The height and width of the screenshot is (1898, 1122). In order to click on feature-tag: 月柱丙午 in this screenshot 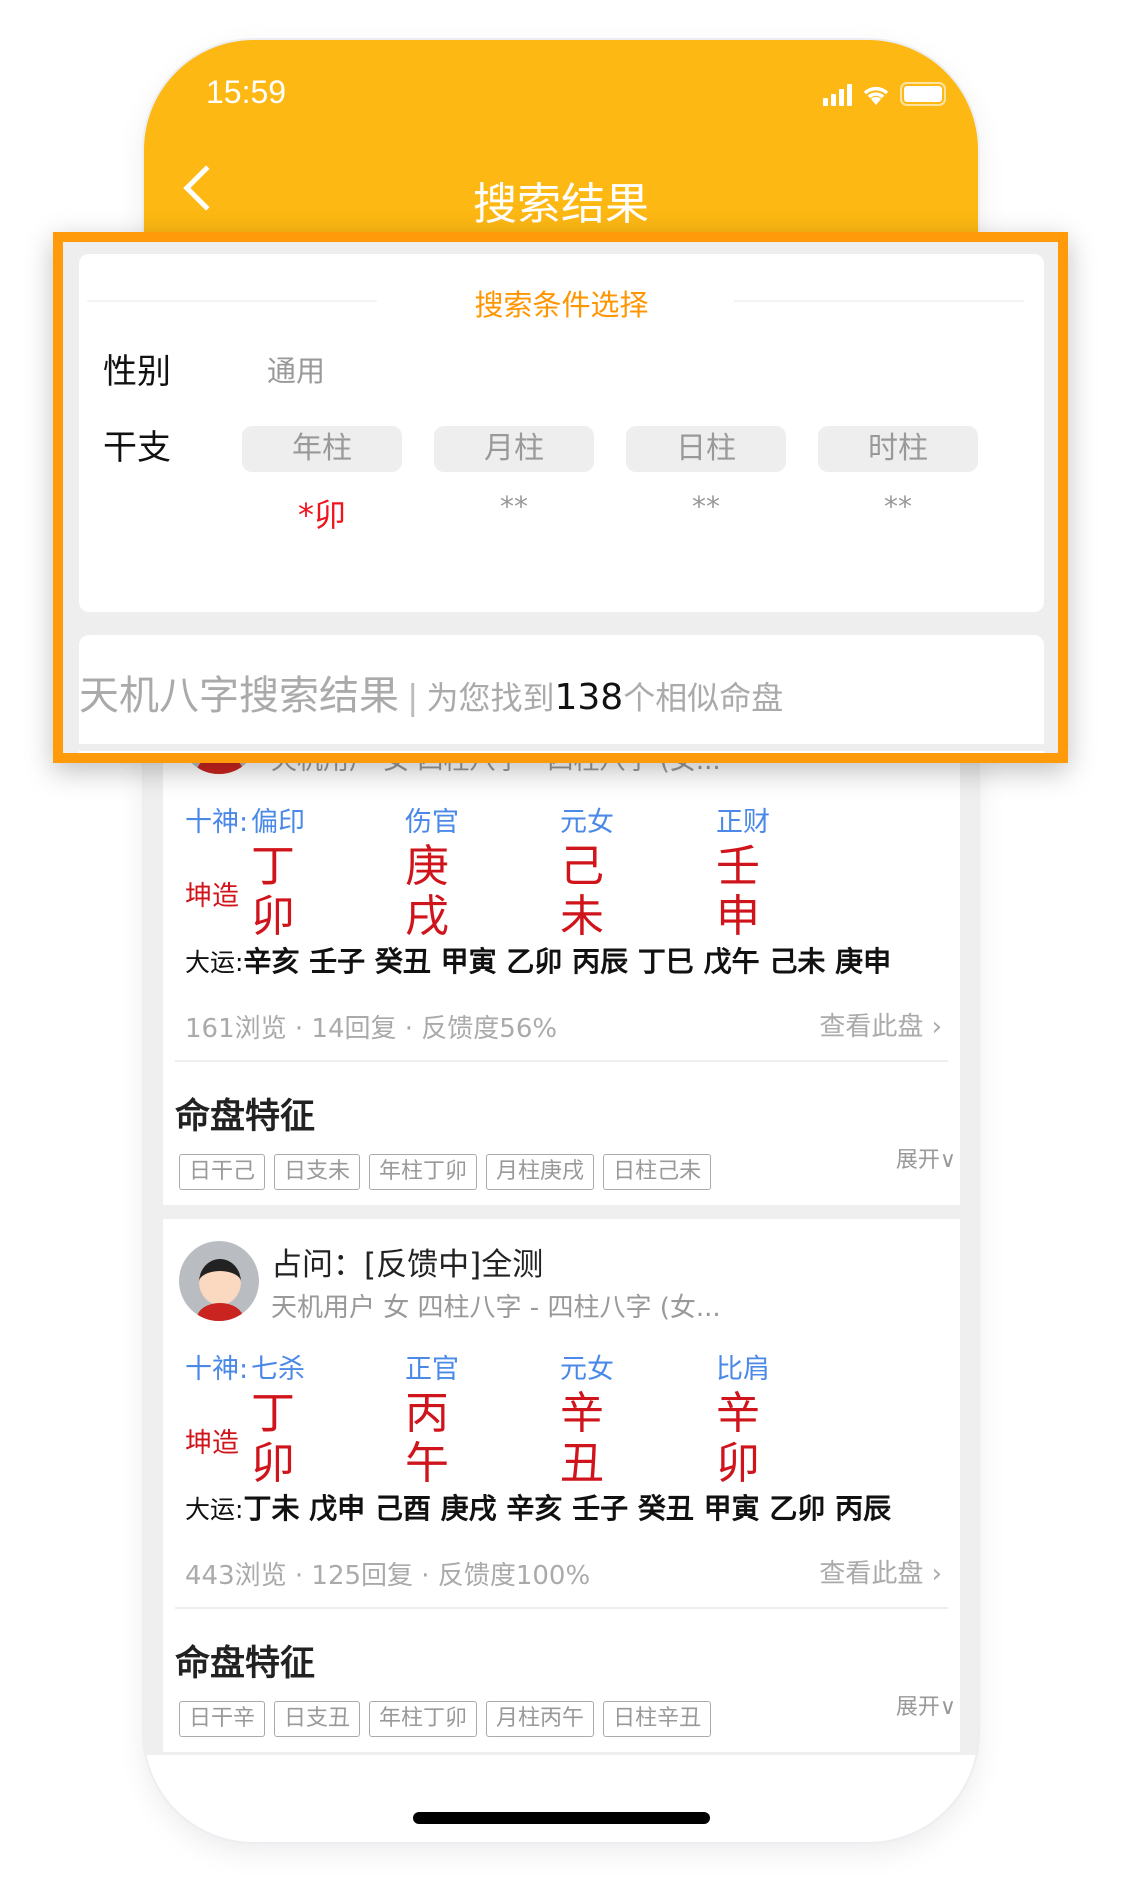, I will do `click(540, 1719)`.